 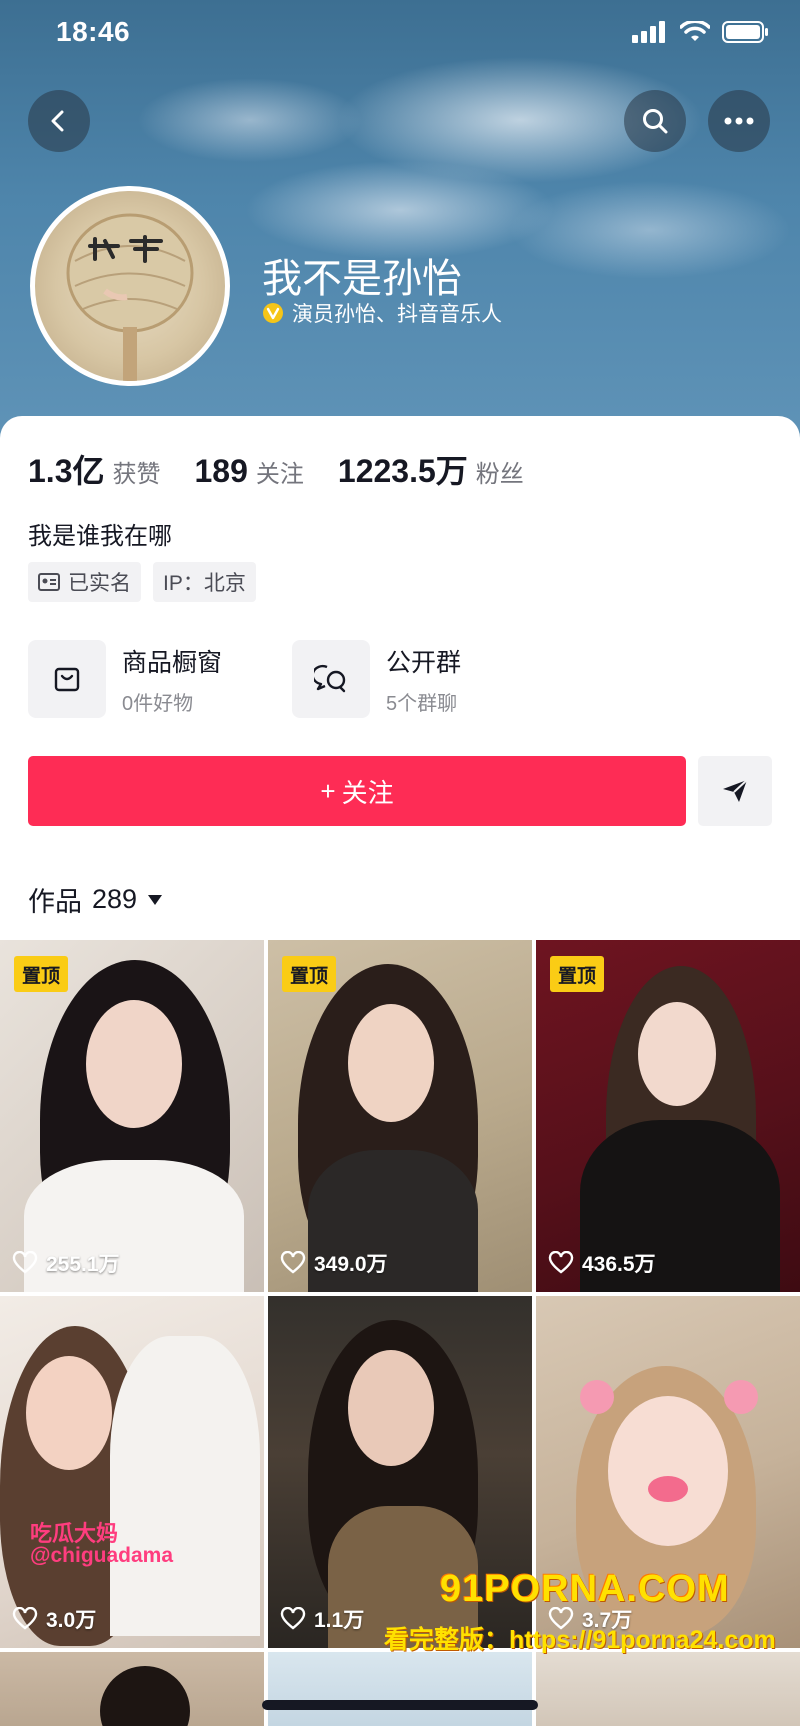 I want to click on video-likes-count: 436.5万, so click(x=619, y=1264).